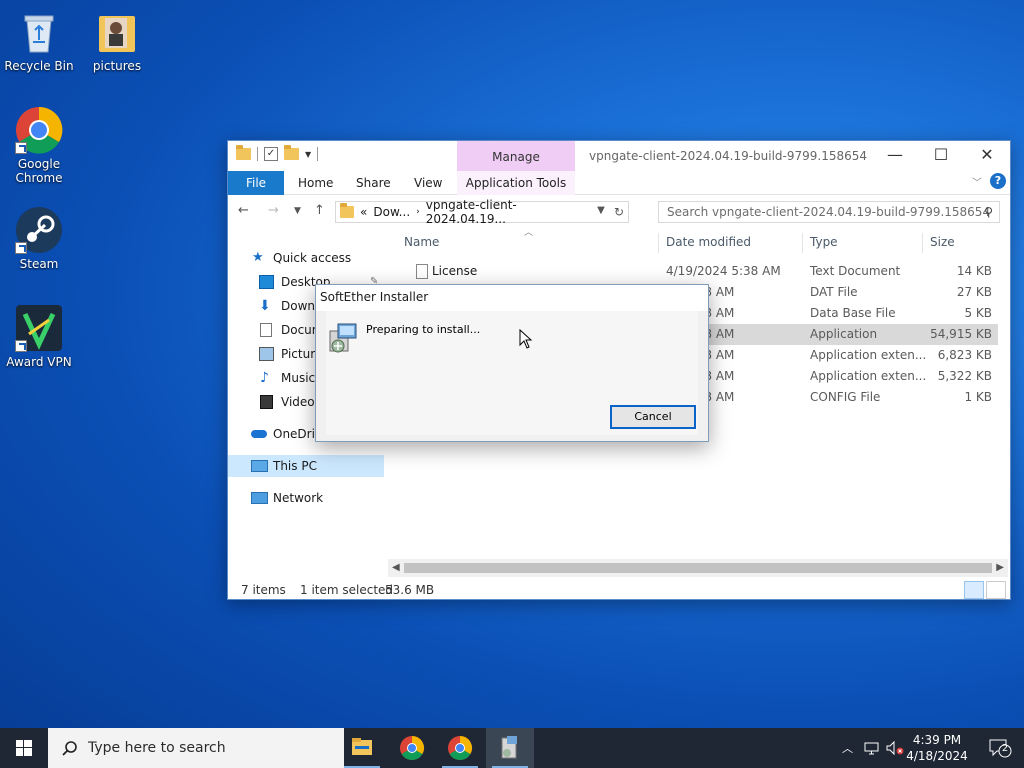 The image size is (1024, 768). What do you see at coordinates (512, 298) in the screenshot?
I see `dialog-title: SoftEther Installer` at bounding box center [512, 298].